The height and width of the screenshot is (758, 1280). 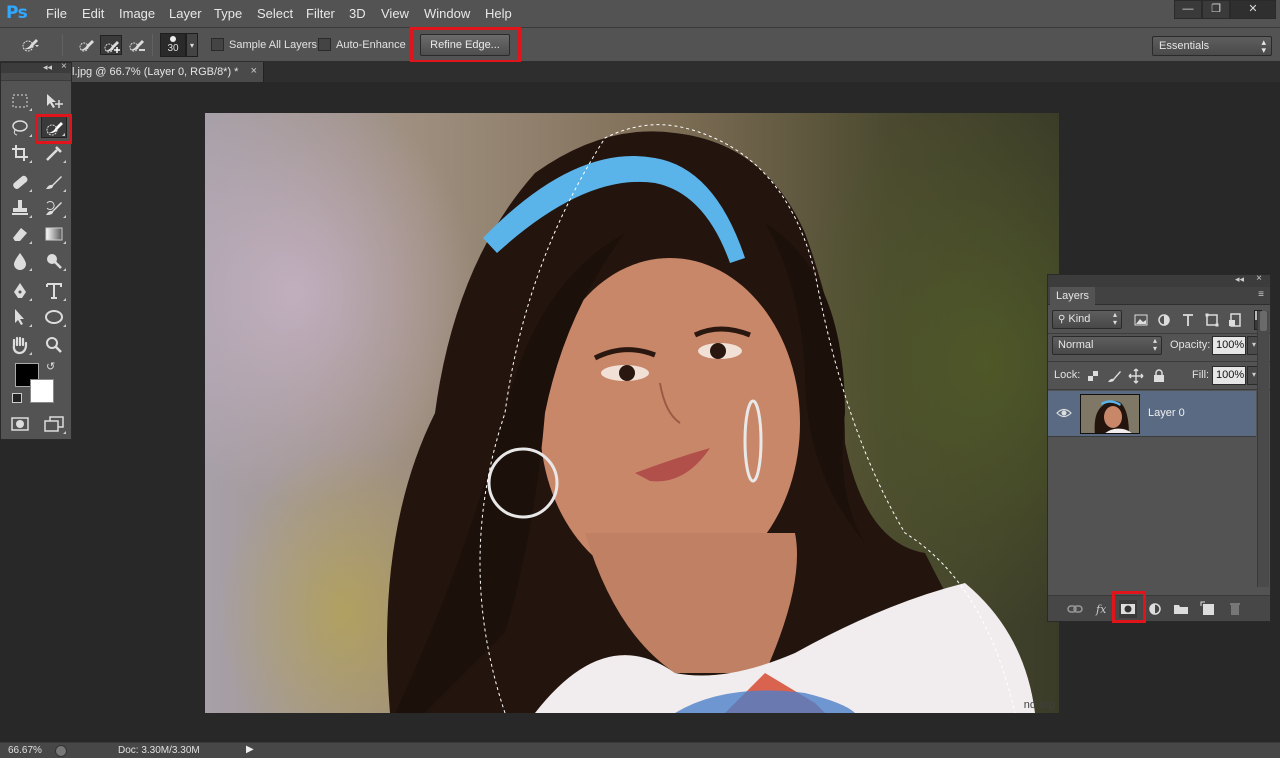 What do you see at coordinates (93, 13) in the screenshot?
I see `menu-edit: Edit` at bounding box center [93, 13].